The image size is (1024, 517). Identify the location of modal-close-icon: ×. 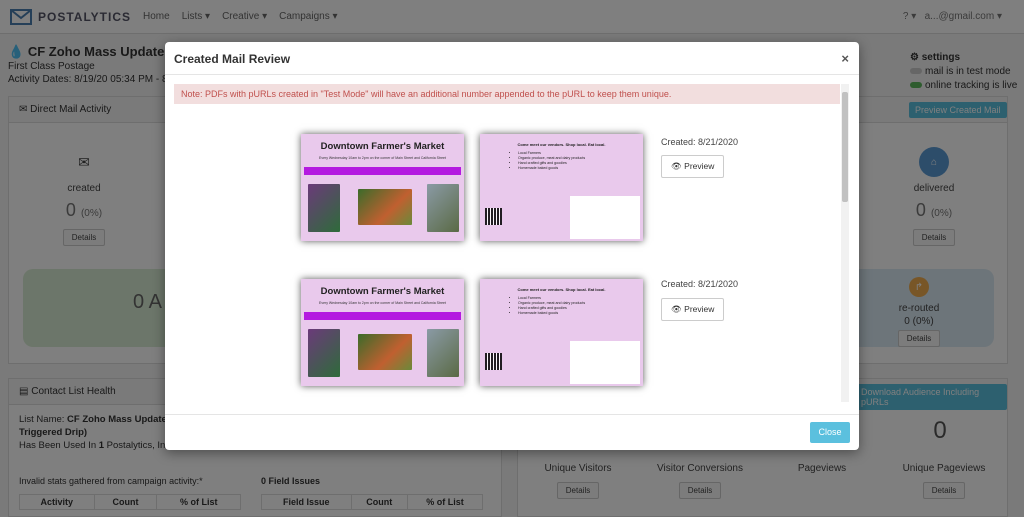
(845, 58).